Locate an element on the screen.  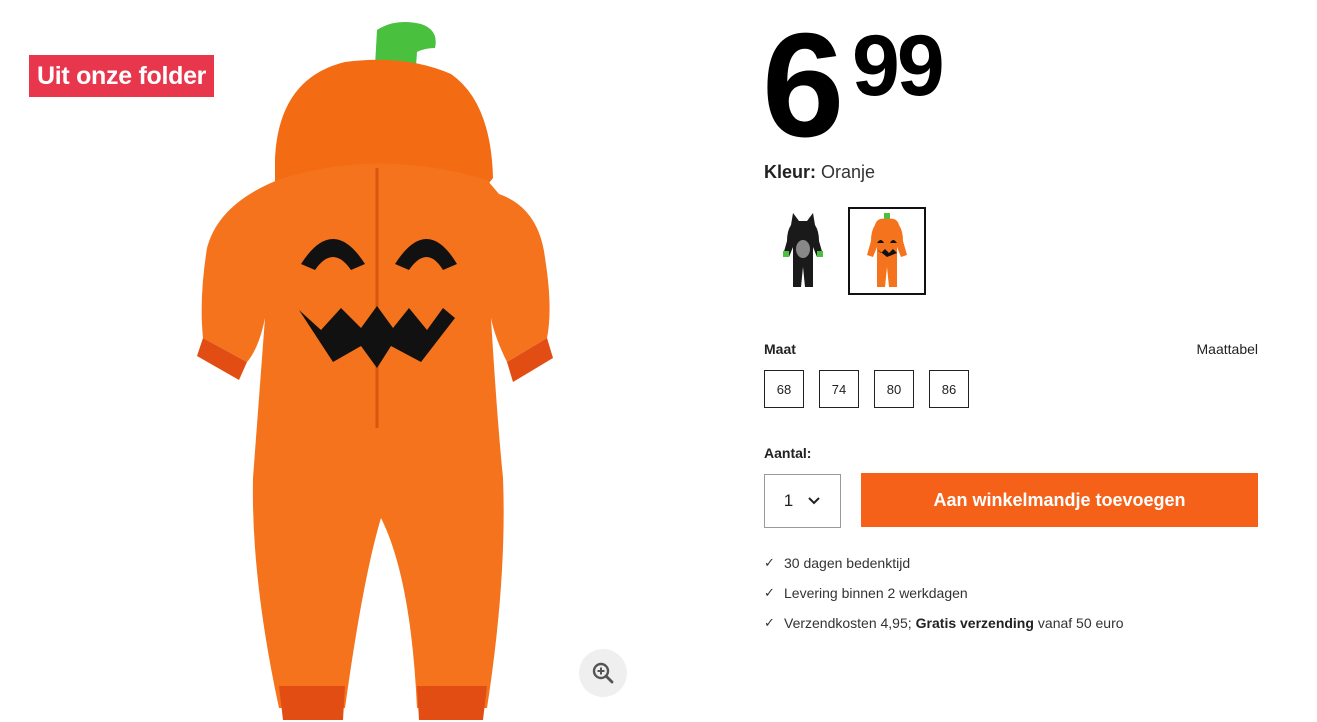
swatch-black is located at coordinates (803, 251).